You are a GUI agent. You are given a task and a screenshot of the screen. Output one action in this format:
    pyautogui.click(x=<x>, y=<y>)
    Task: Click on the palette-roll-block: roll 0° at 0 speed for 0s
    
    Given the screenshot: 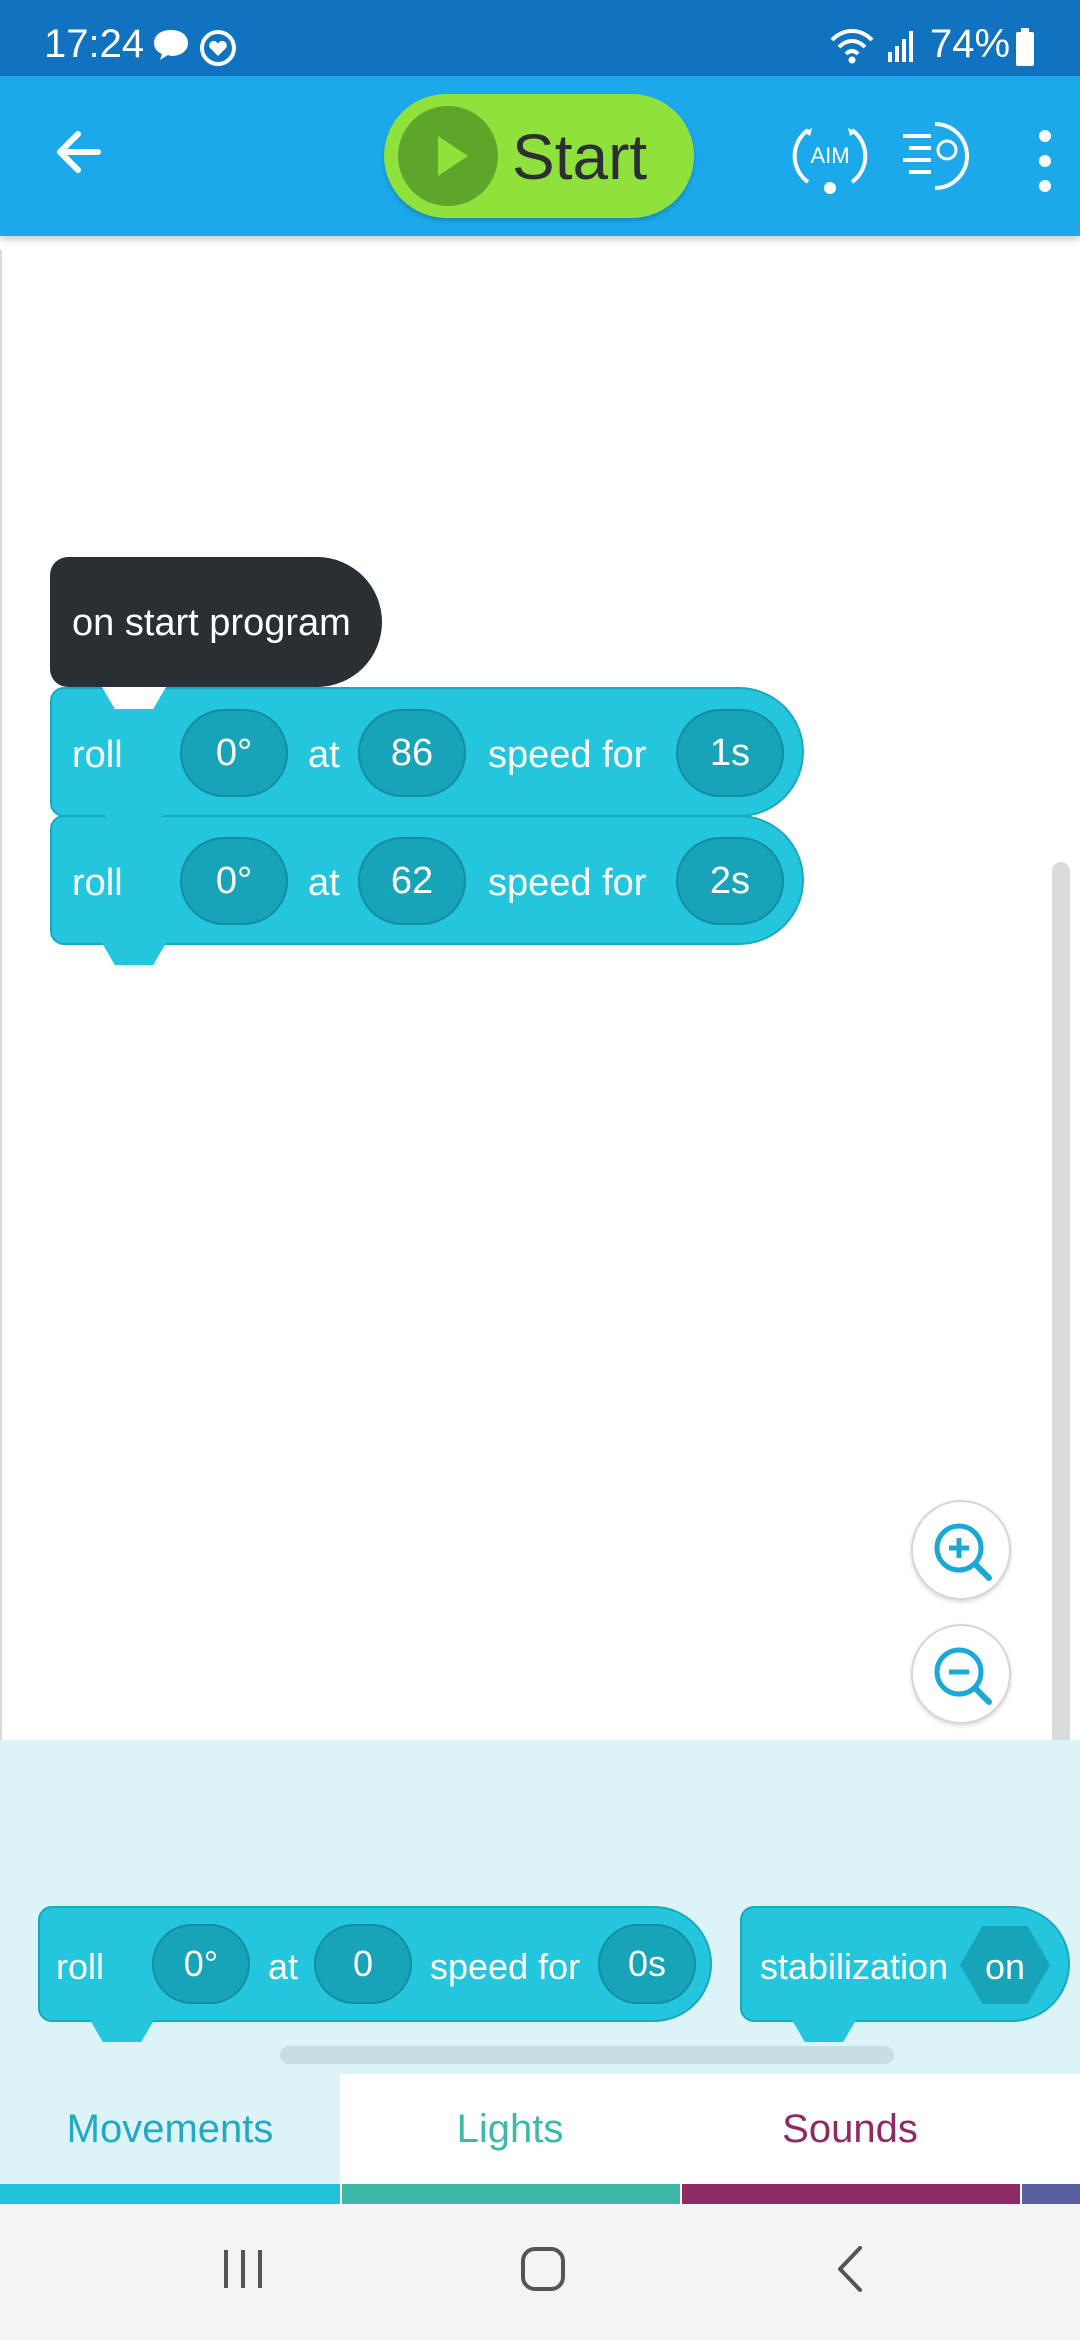 What is the action you would take?
    pyautogui.click(x=375, y=1974)
    